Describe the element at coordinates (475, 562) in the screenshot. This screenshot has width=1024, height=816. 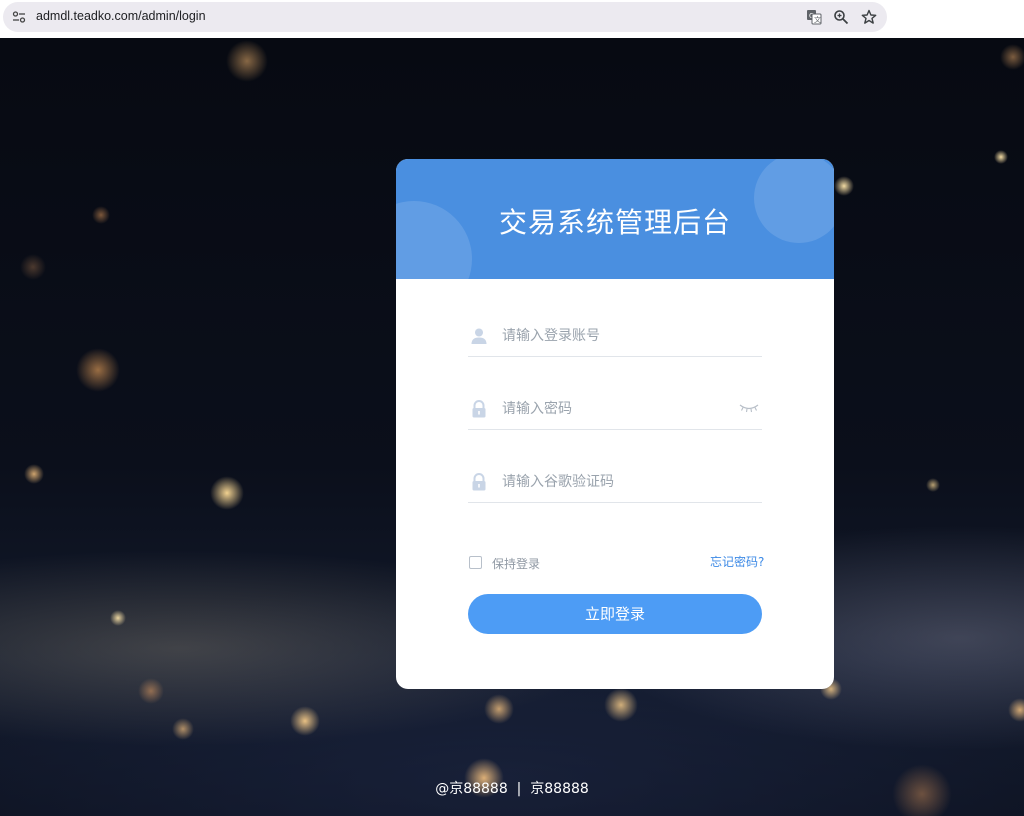
I see `remember-checkbox` at that location.